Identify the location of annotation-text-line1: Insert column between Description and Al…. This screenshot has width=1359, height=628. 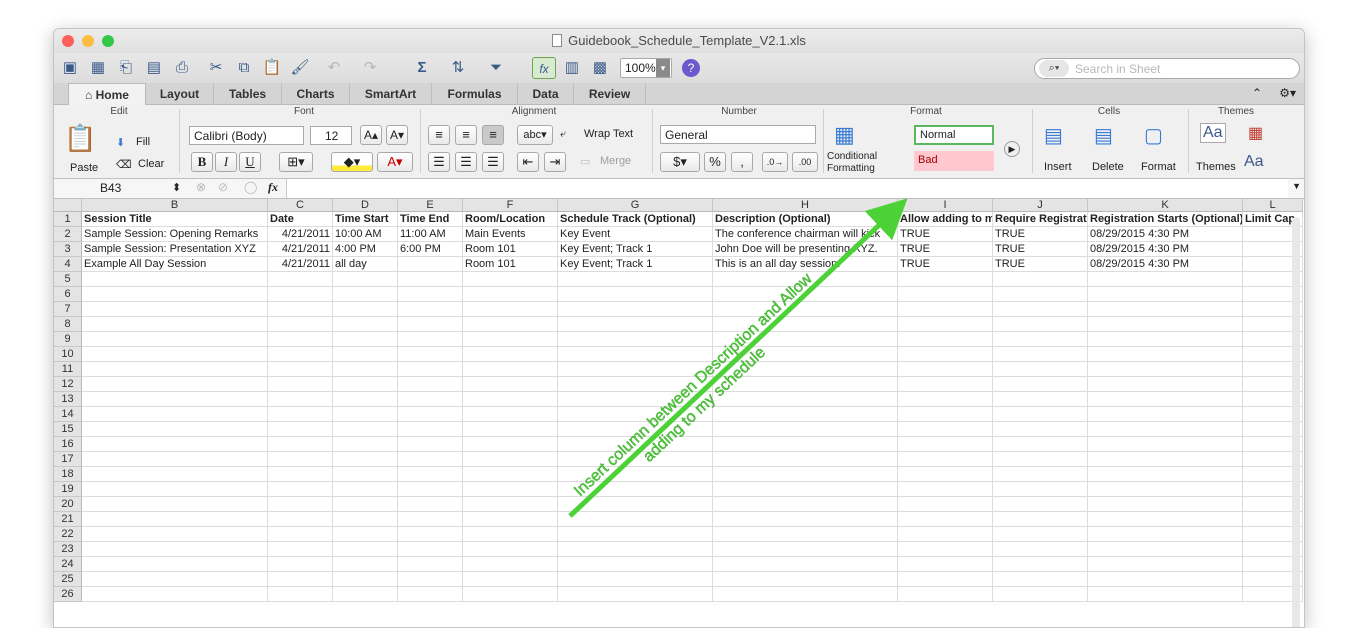
(693, 385).